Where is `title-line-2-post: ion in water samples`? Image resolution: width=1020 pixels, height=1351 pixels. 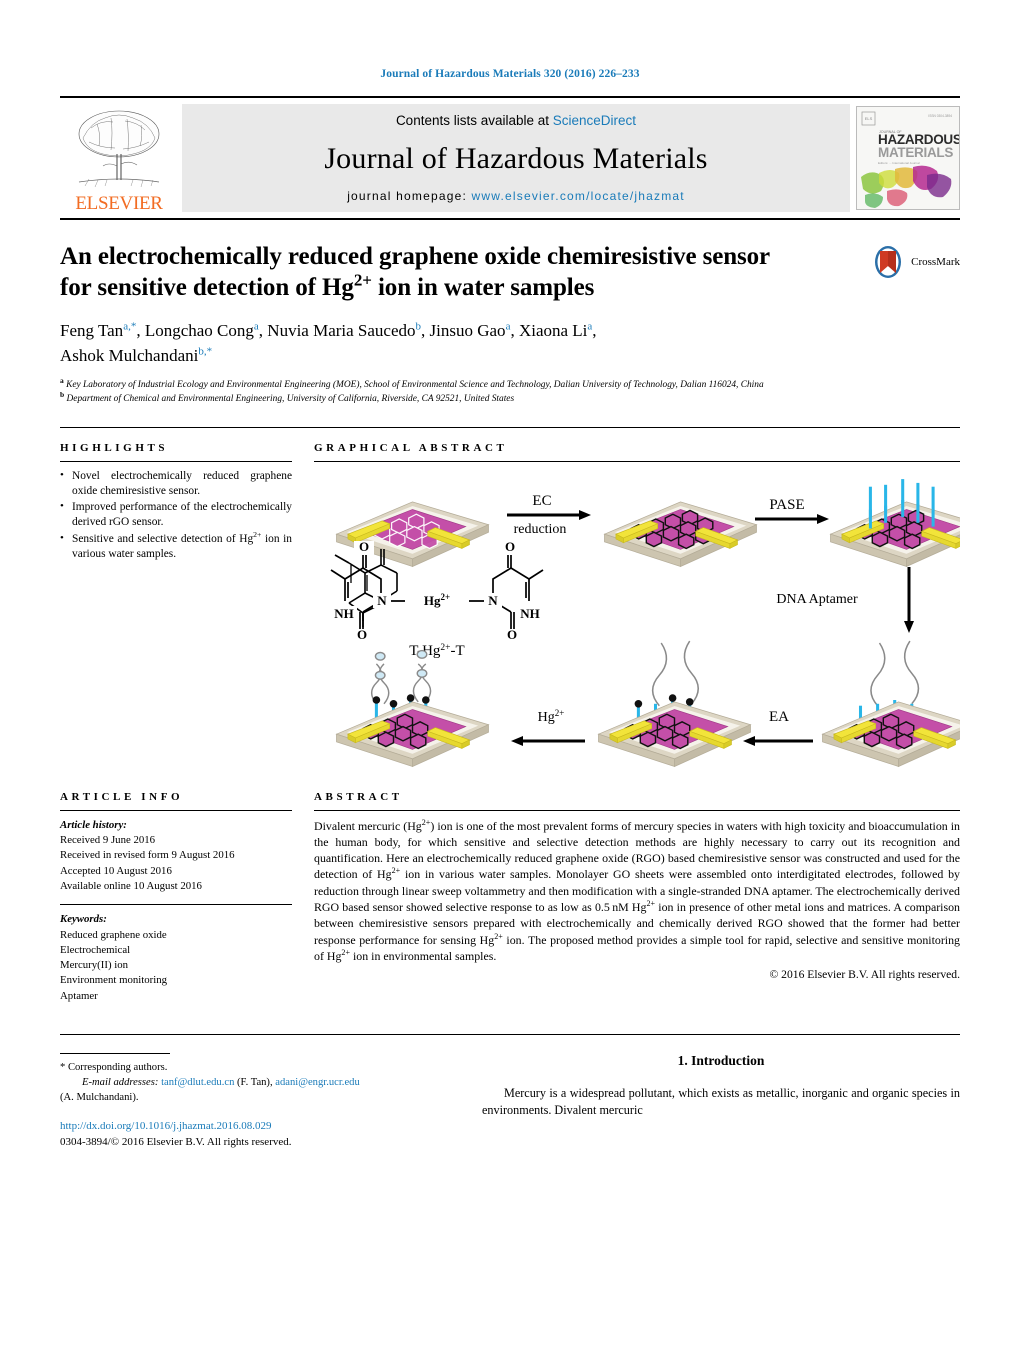 title-line-2-post: ion in water samples is located at coordinates (483, 287).